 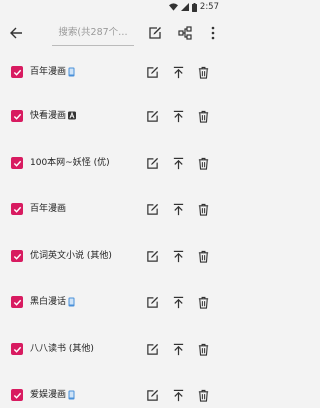 I want to click on source-name: 八八读书 (其他), so click(x=62, y=349).